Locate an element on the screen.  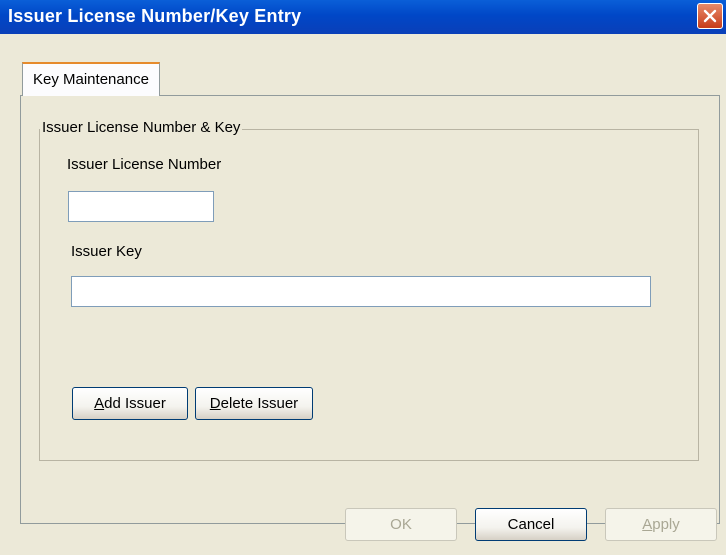
add-issuer-button: Add Issuer is located at coordinates (130, 403).